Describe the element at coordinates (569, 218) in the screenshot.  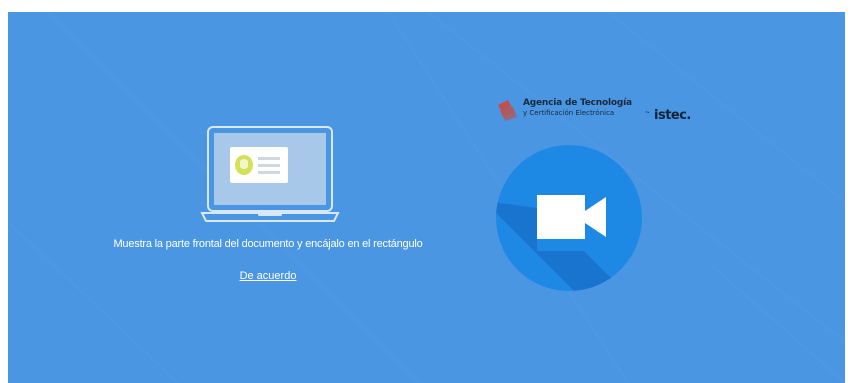
I see `video-camera-button` at that location.